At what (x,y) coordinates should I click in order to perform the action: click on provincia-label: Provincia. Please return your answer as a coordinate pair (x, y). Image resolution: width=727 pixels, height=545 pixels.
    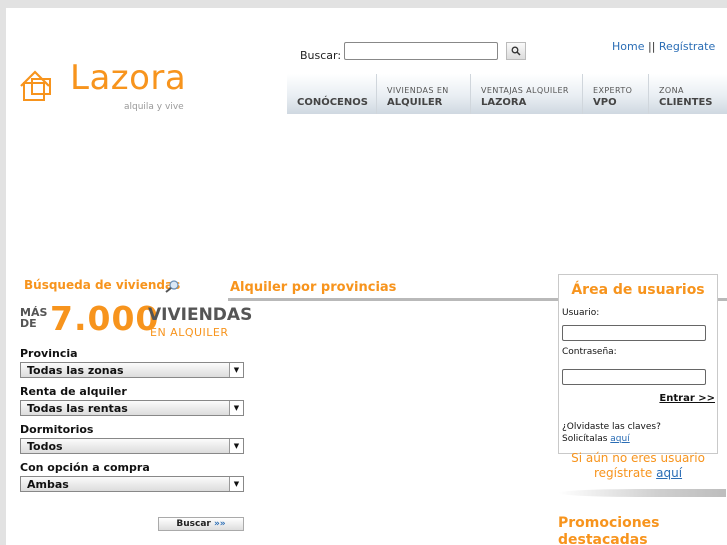
    Looking at the image, I should click on (49, 353).